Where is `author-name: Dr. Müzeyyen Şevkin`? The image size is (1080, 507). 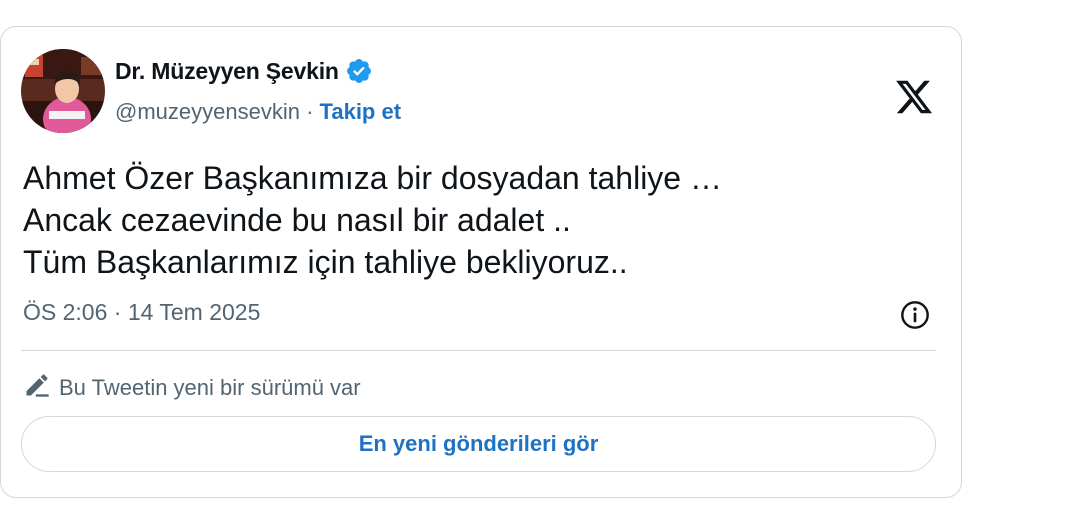
author-name: Dr. Müzeyyen Şevkin is located at coordinates (227, 71).